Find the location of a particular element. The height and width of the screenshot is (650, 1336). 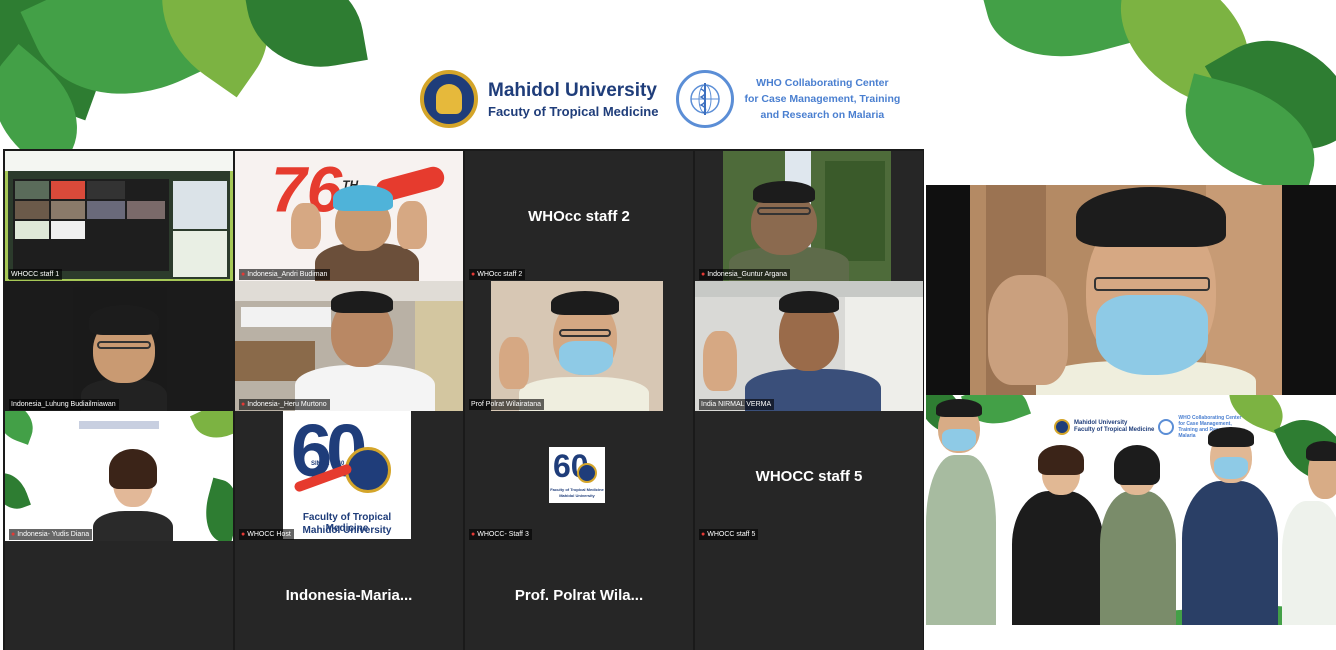

participant-placeholder-name: WHOcc staff 2 is located at coordinates (579, 216).